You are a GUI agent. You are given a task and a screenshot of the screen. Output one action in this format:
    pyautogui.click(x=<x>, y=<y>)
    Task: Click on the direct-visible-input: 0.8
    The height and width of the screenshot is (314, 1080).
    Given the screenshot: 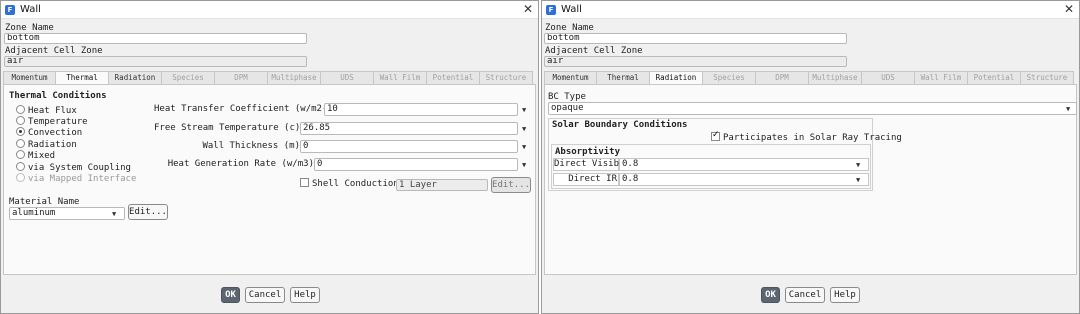 What is the action you would take?
    pyautogui.click(x=744, y=164)
    